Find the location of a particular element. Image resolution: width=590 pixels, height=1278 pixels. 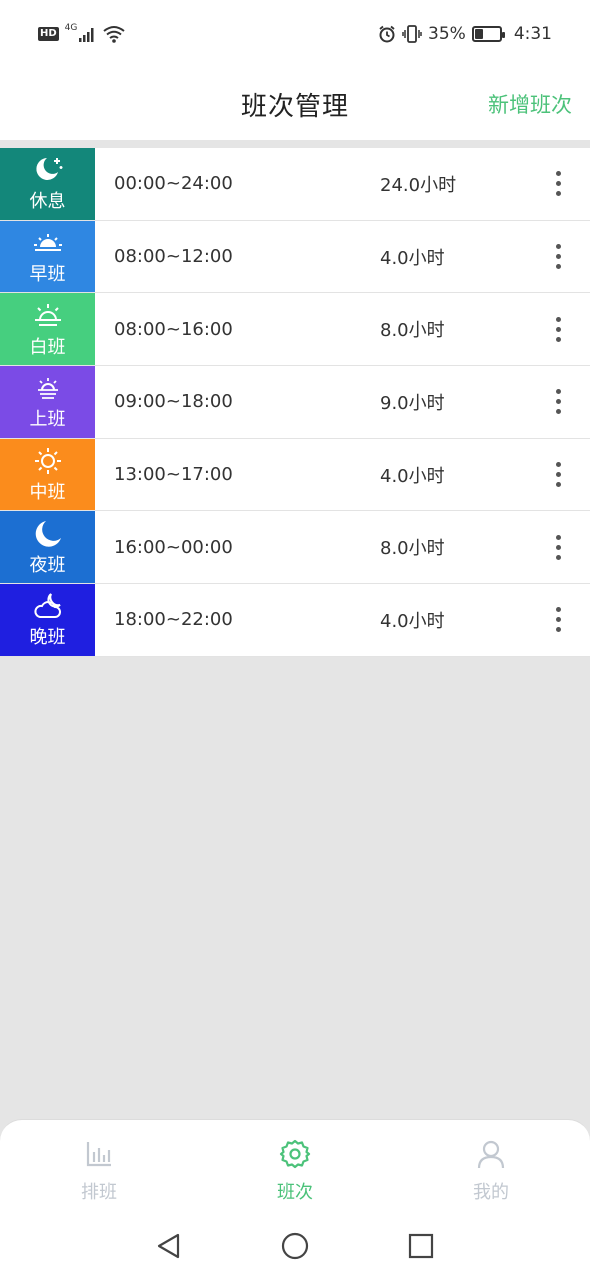

signal-icon is located at coordinates (86, 35).